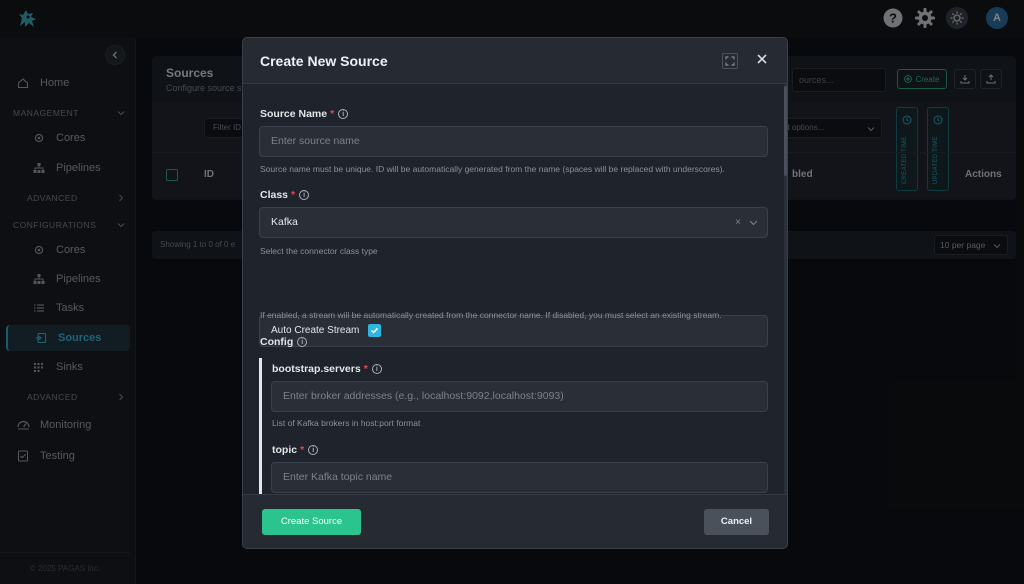 This screenshot has width=1024, height=584. I want to click on checkmark-icon, so click(374, 330).